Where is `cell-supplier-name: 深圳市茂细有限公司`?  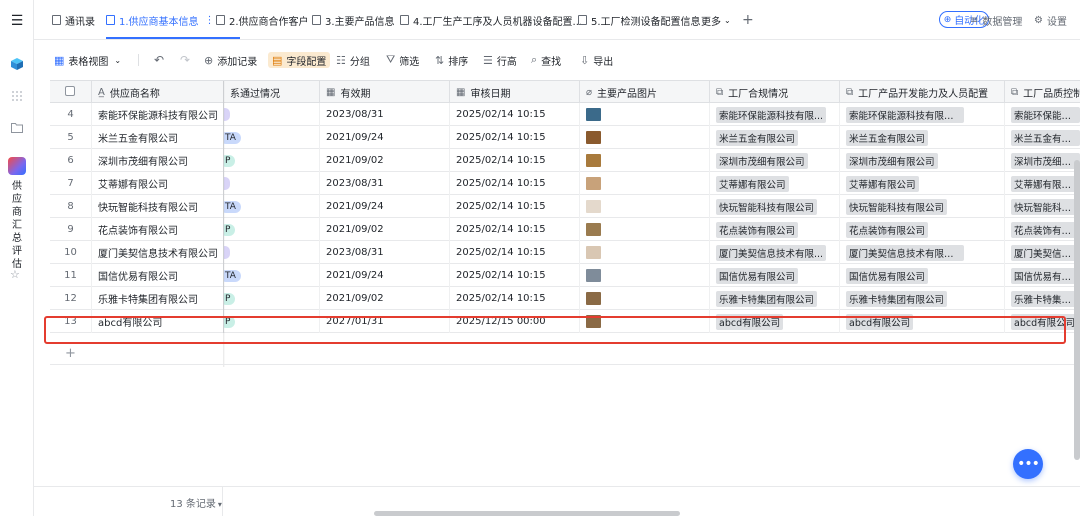
cell-supplier-name: 深圳市茂细有限公司 is located at coordinates (158, 160).